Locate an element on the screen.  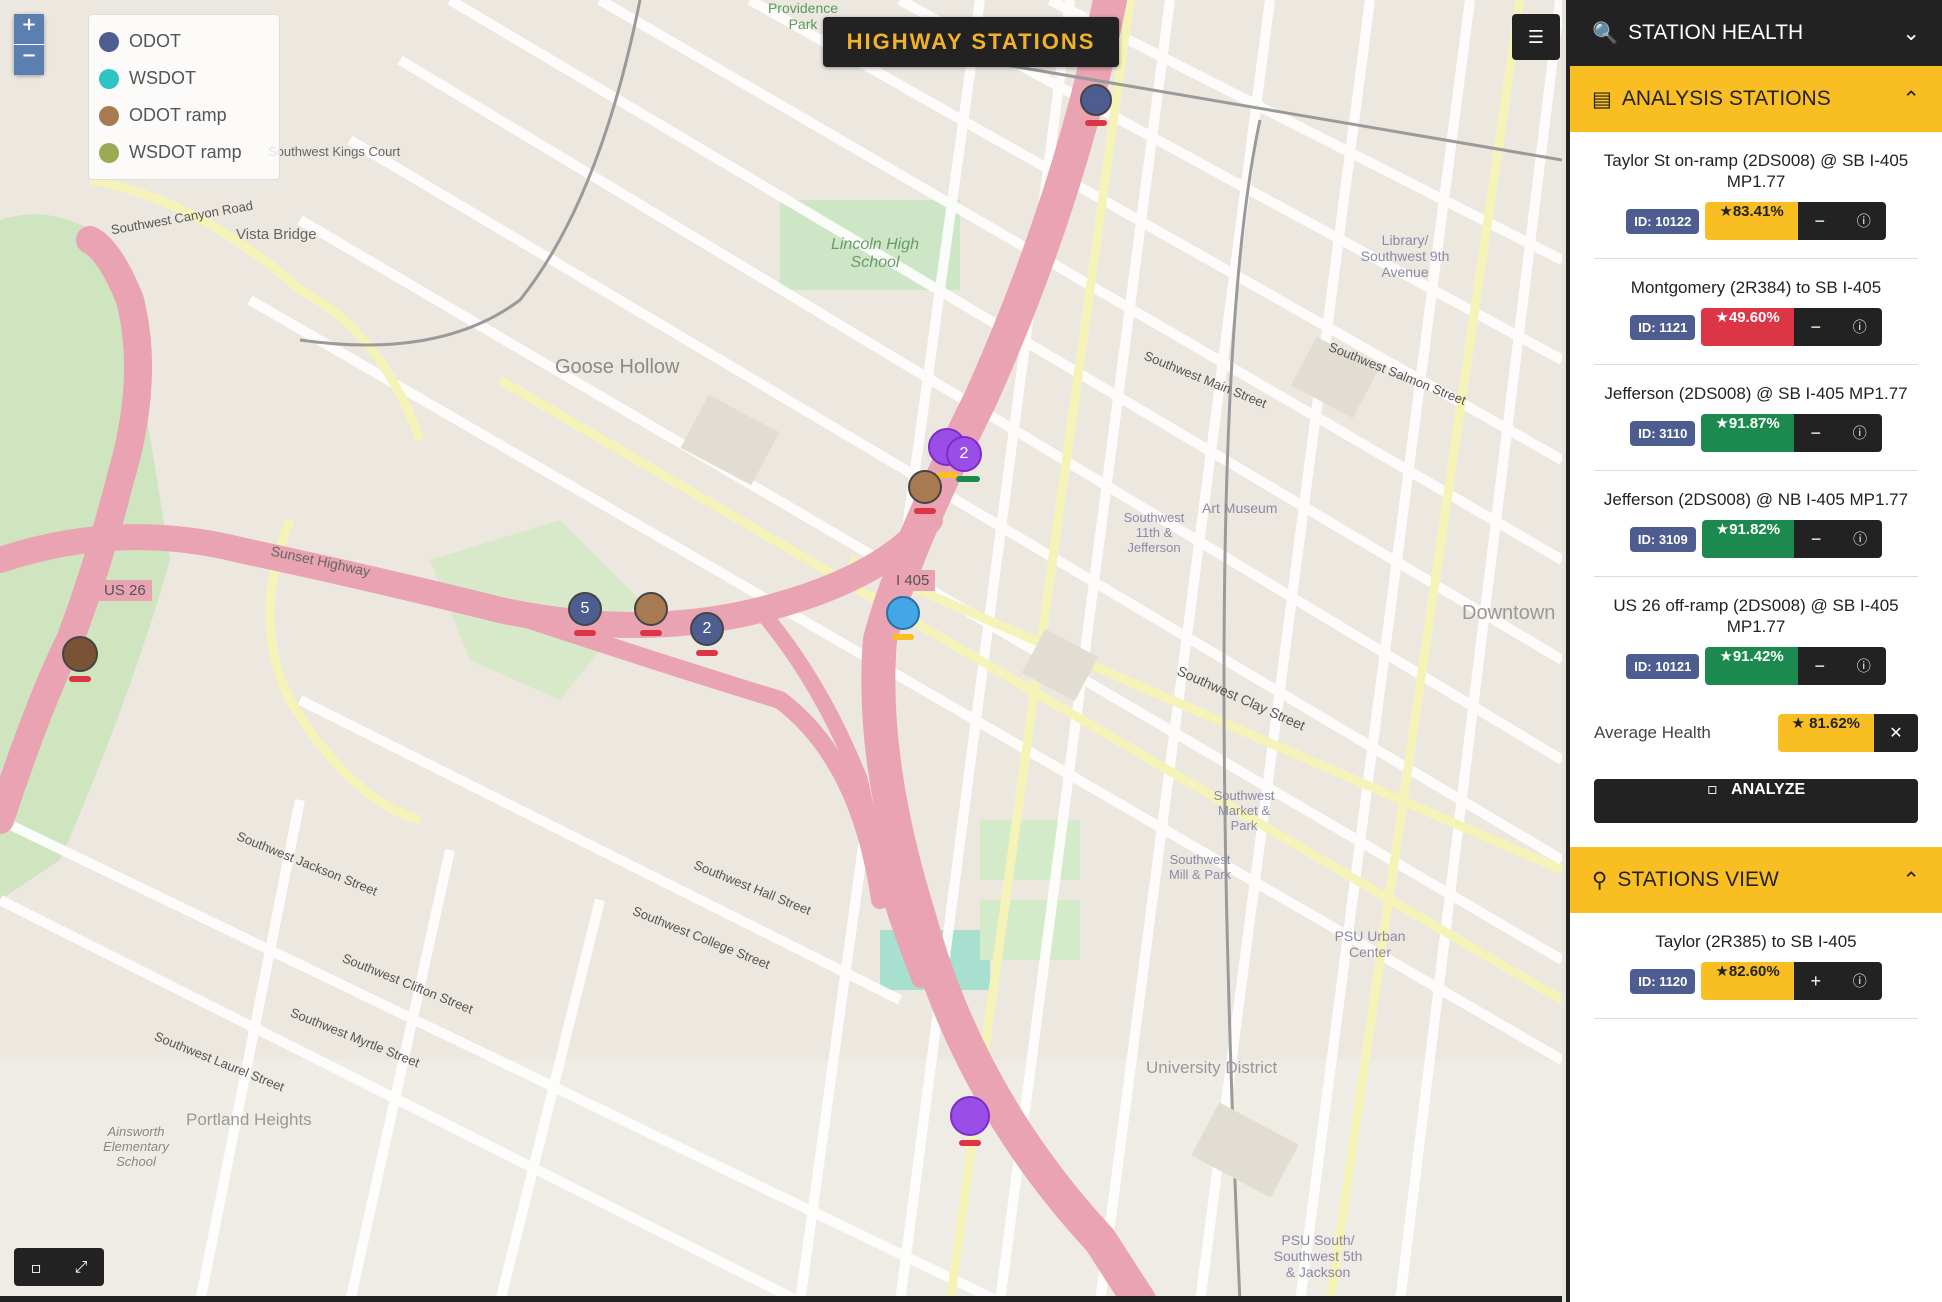
map-label-art-museum: Art Museum is located at coordinates (1240, 508).